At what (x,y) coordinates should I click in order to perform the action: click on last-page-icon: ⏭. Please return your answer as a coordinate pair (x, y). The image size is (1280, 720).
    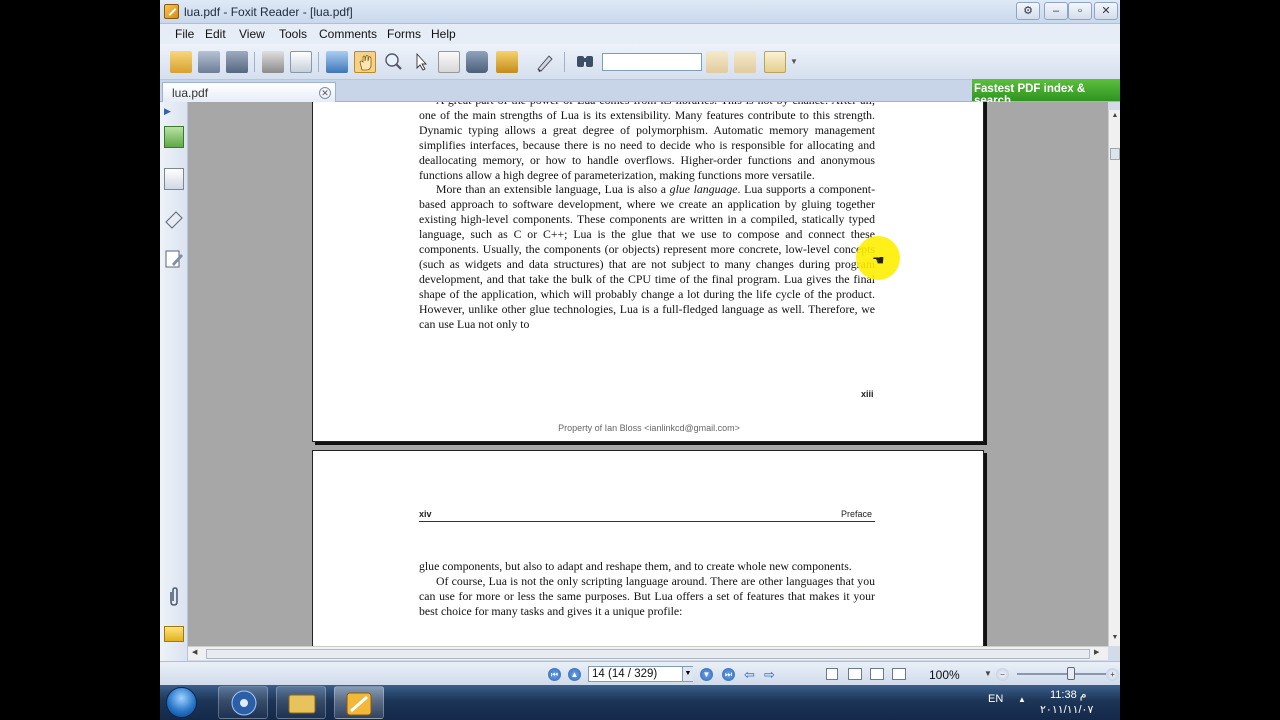
    Looking at the image, I should click on (728, 674).